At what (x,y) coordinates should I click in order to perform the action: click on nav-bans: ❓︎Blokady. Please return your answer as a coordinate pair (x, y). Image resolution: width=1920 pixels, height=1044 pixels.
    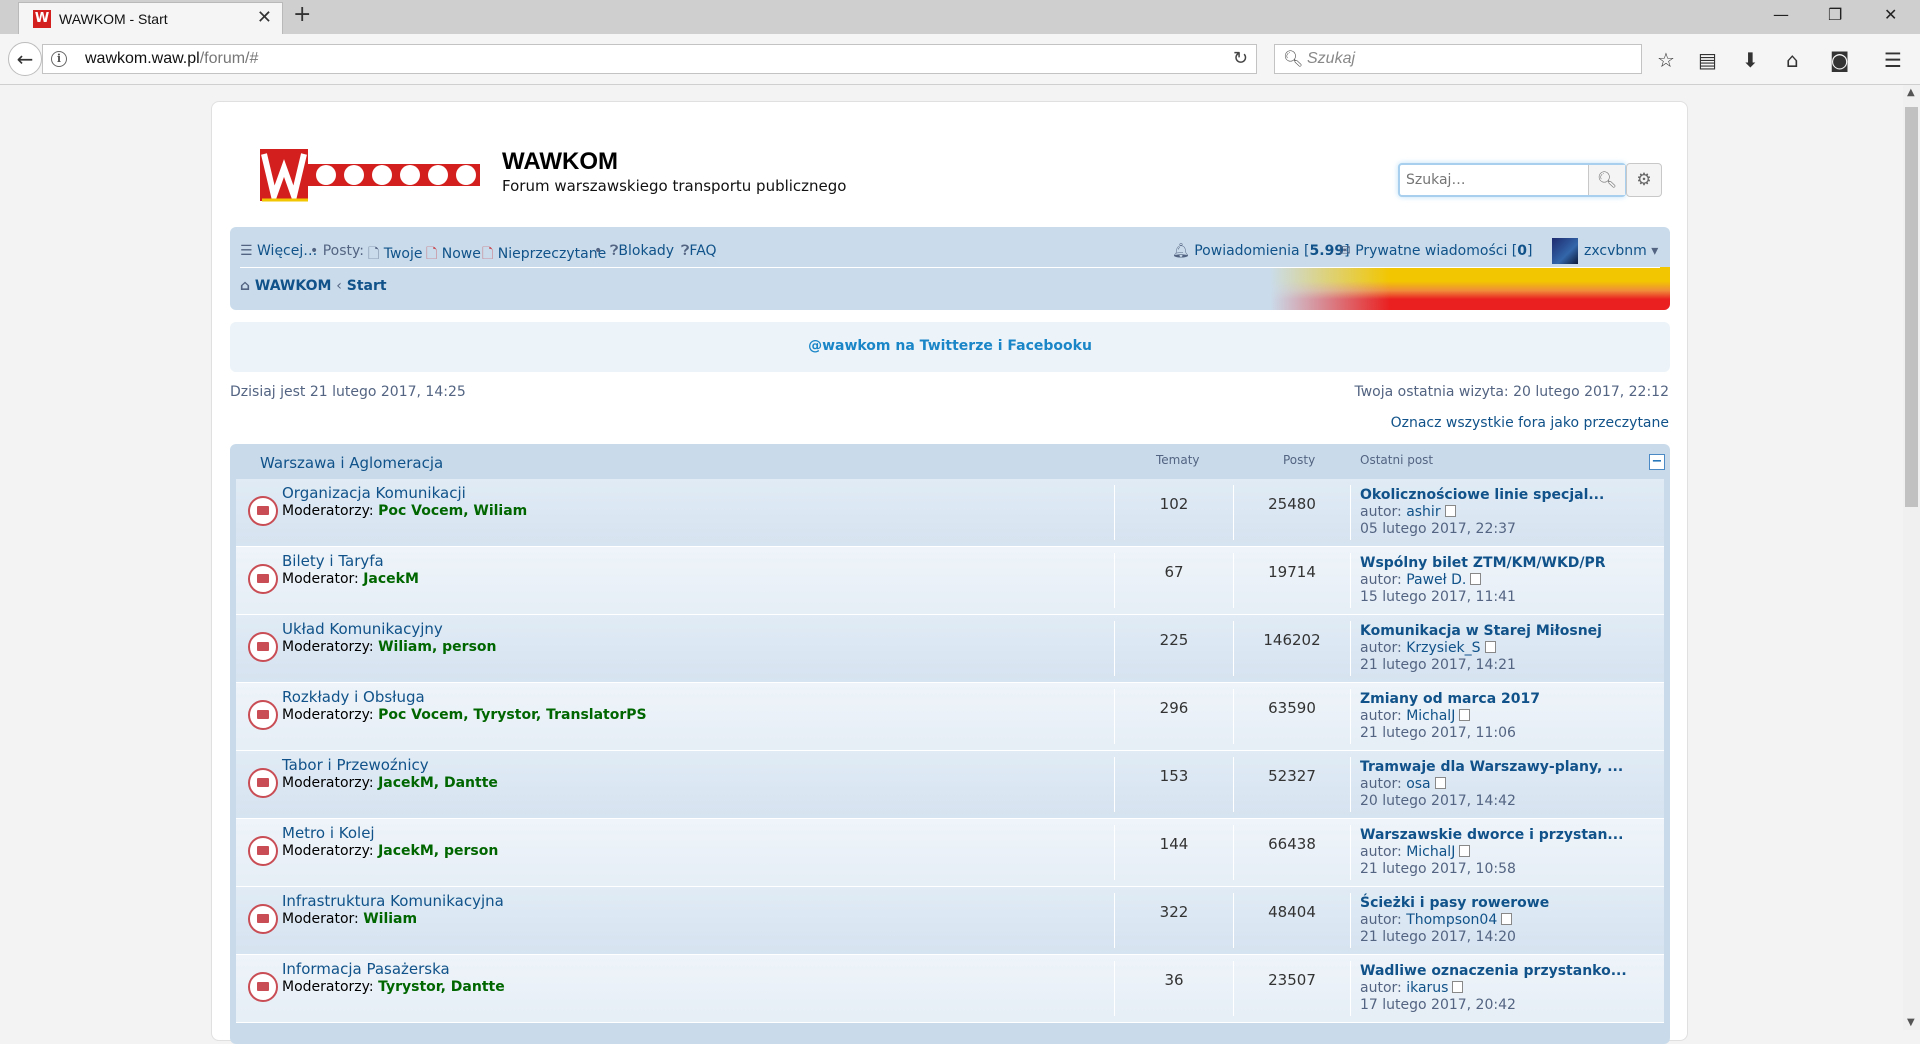
    Looking at the image, I should click on (642, 251).